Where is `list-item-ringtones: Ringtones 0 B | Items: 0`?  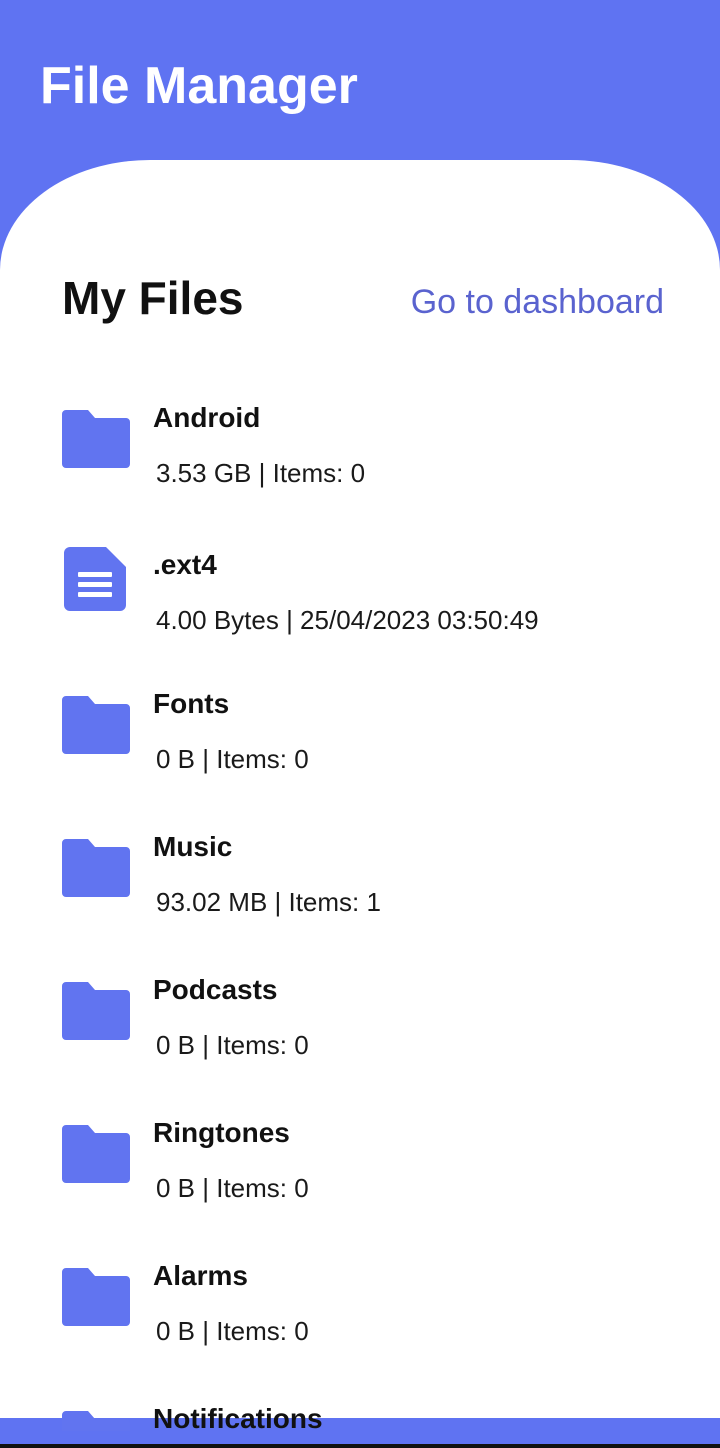
list-item-ringtones: Ringtones 0 B | Items: 0 is located at coordinates (360, 1185).